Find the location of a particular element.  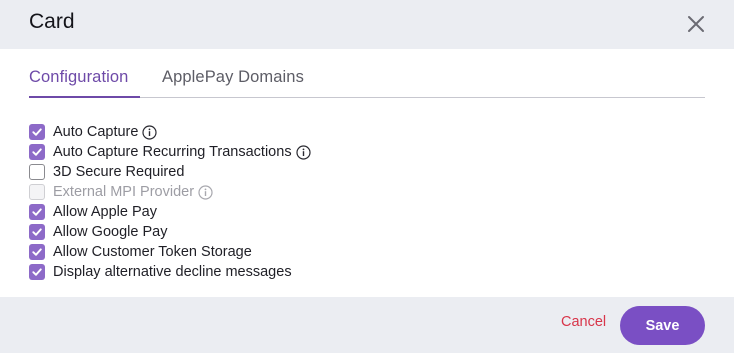

tab-applepay-domains: ApplePay Domains is located at coordinates (233, 82).